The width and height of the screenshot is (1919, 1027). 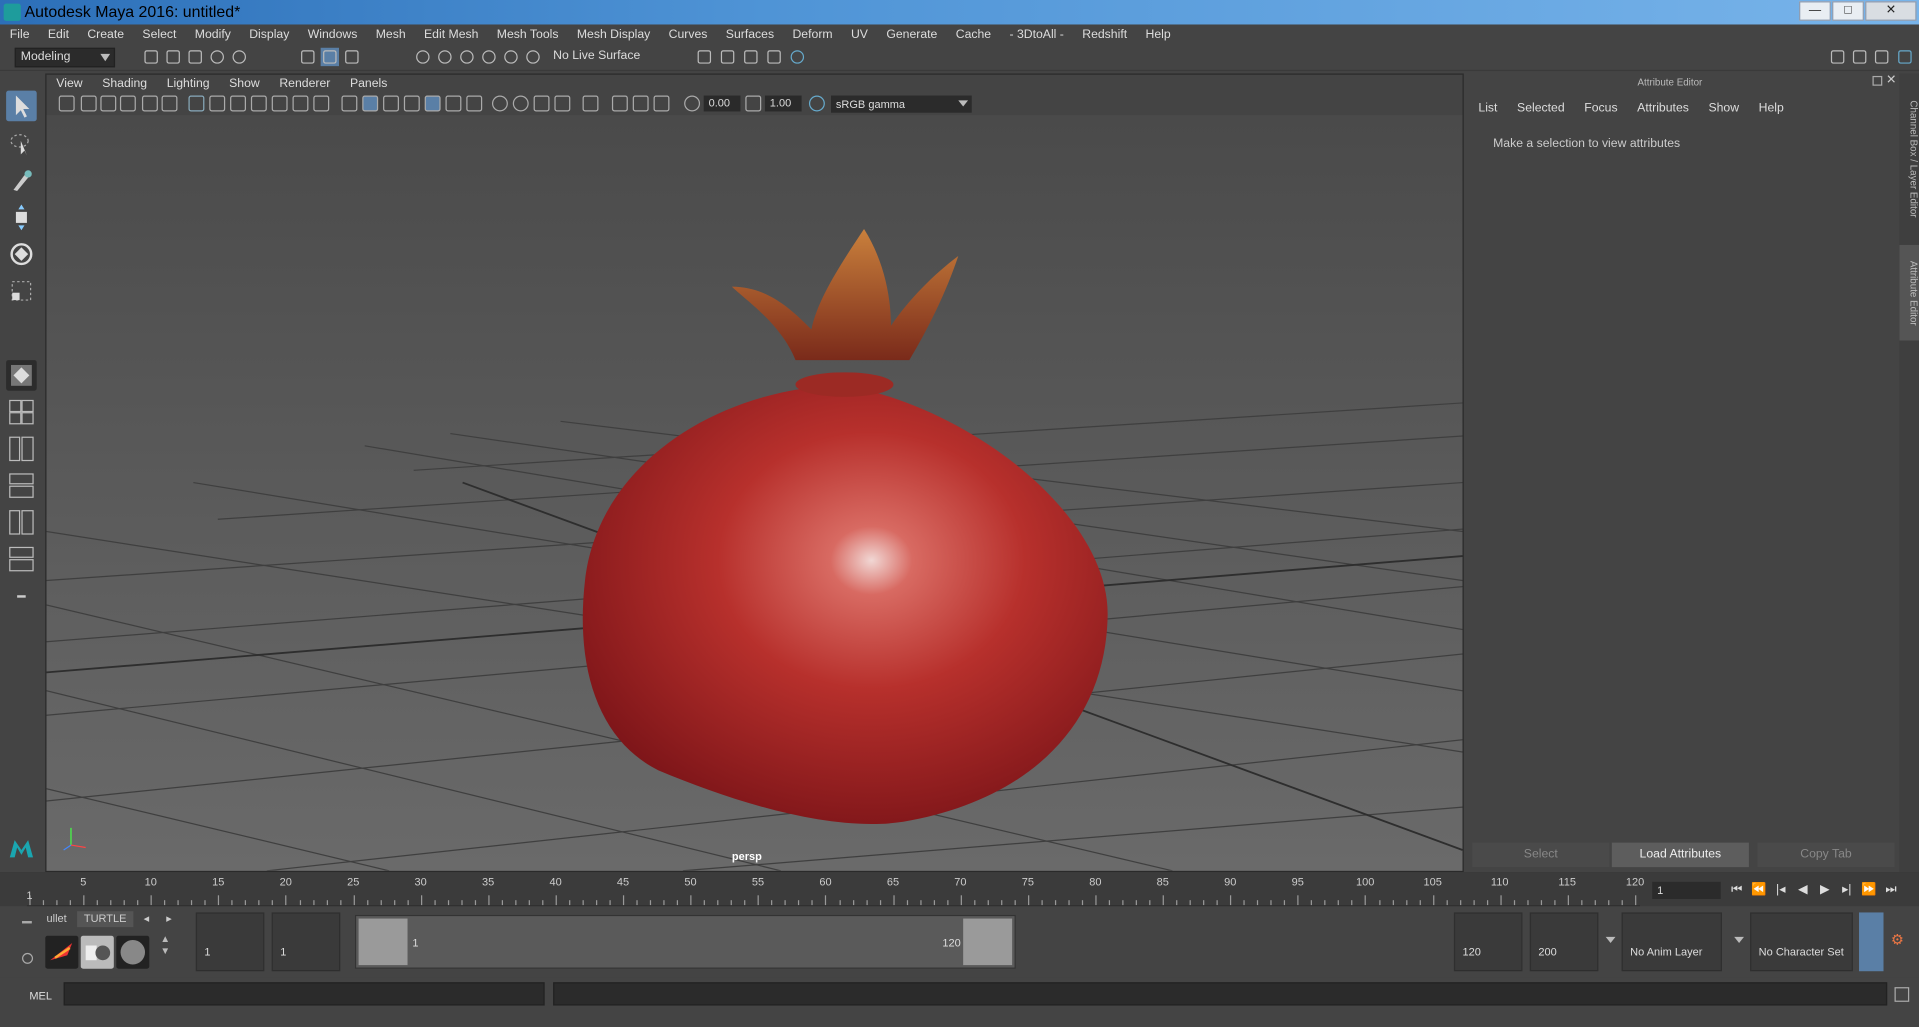 What do you see at coordinates (332, 34) in the screenshot?
I see `menu-windows: Windows` at bounding box center [332, 34].